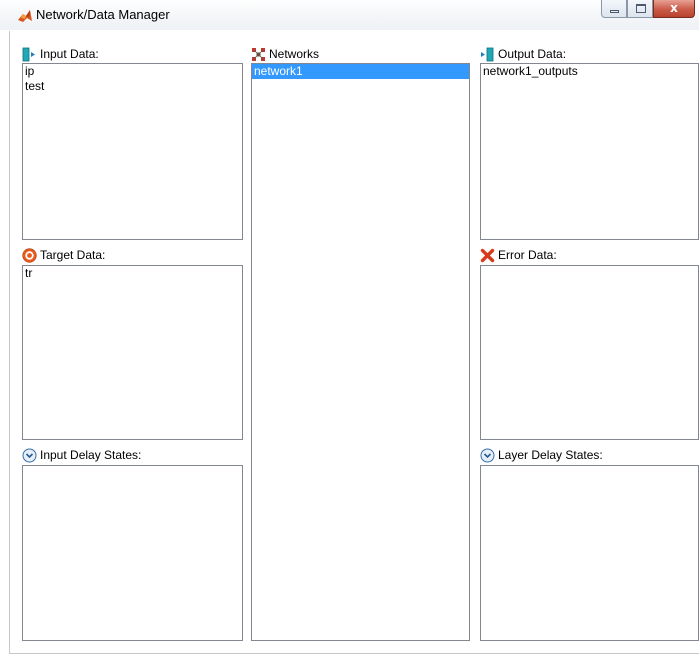  Describe the element at coordinates (81, 455) in the screenshot. I see `input-delay-states-label: Input Delay States:` at that location.